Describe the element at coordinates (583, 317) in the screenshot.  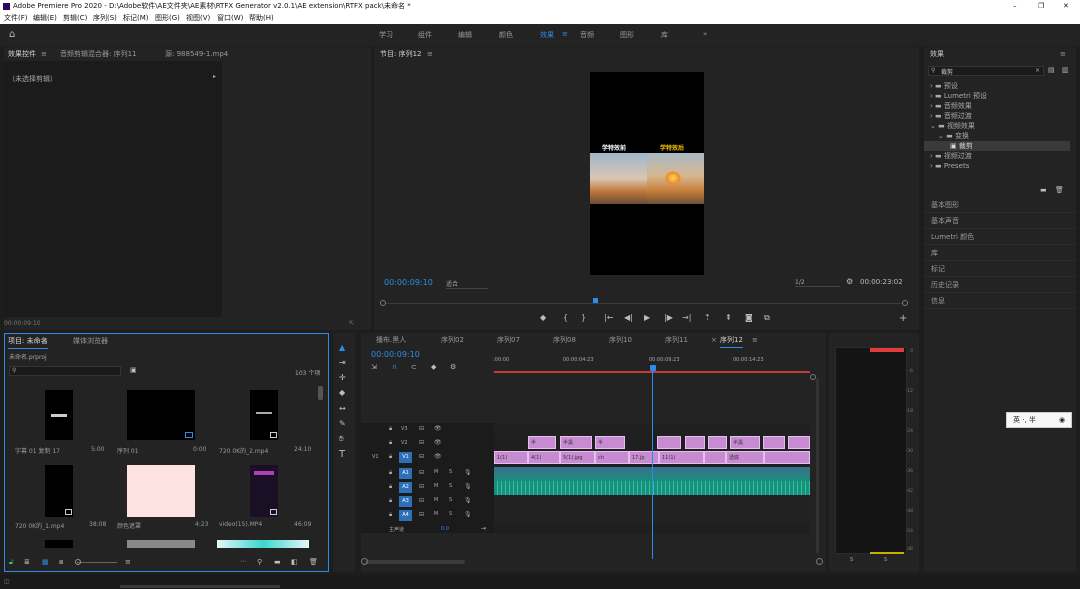
I see `mark-out-icon: }` at that location.